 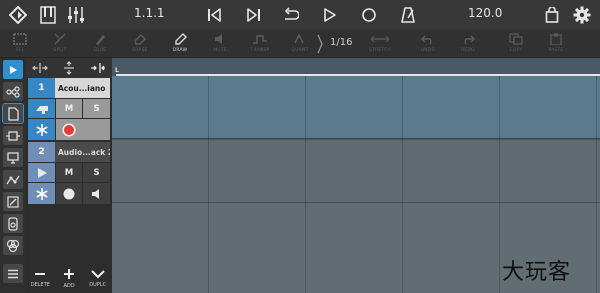 I want to click on tool-transp: TRANSP, so click(x=260, y=44).